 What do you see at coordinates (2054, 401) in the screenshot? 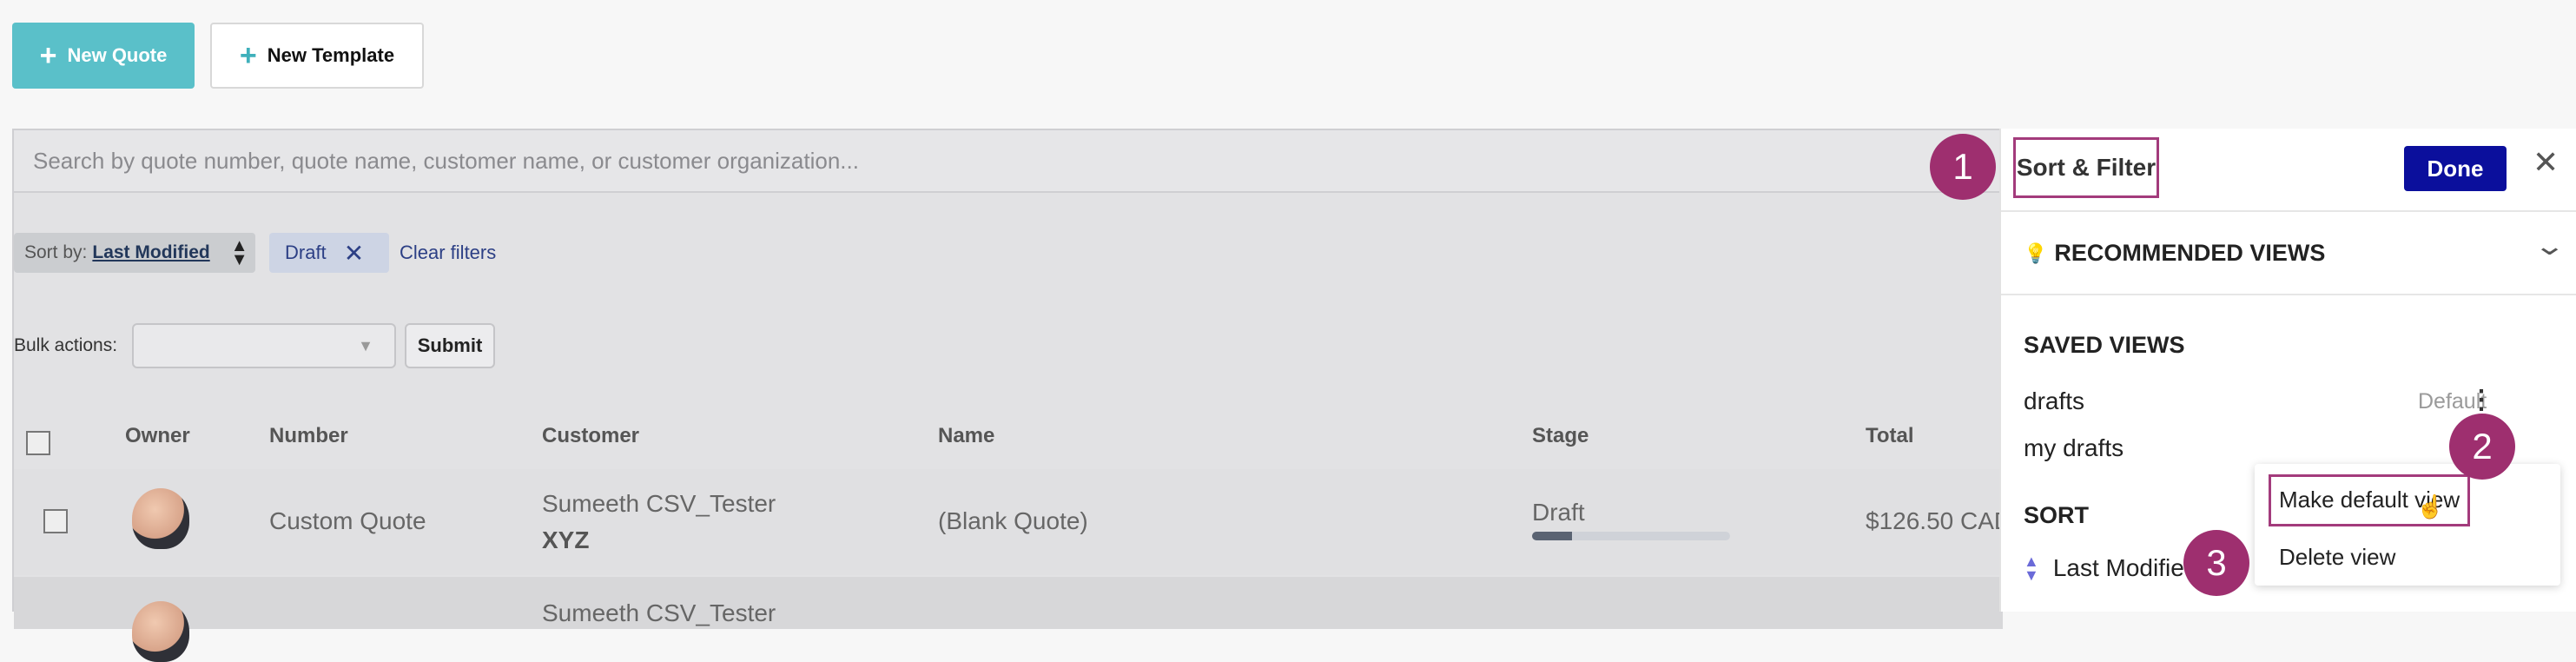
I see `saved-view-item: drafts` at bounding box center [2054, 401].